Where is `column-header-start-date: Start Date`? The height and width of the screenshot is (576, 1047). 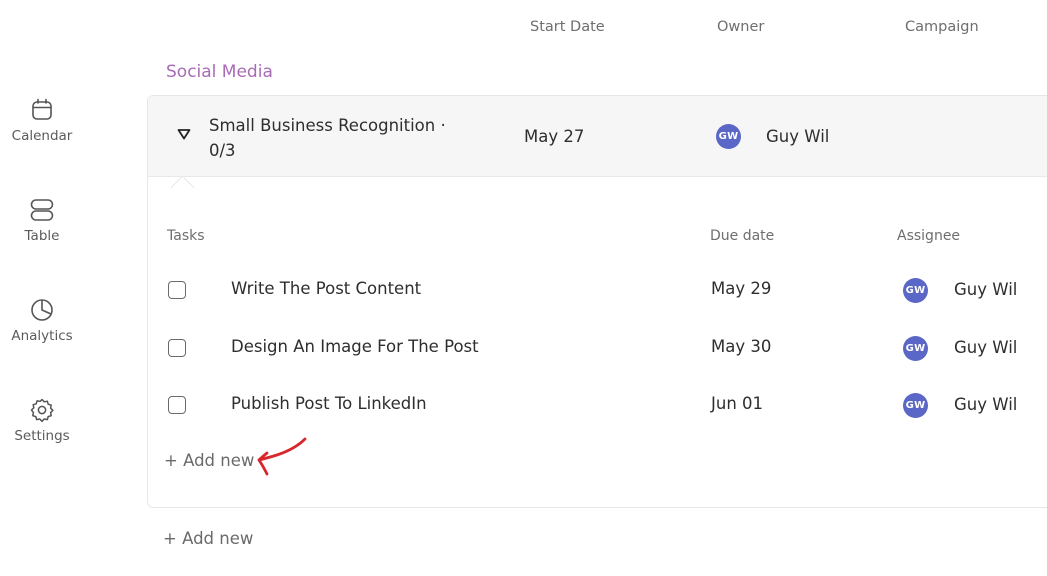
column-header-start-date: Start Date is located at coordinates (567, 27).